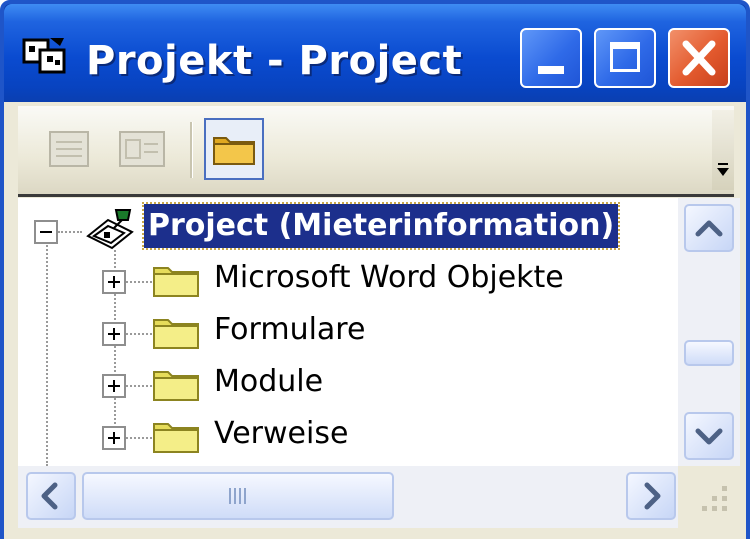 Image resolution: width=750 pixels, height=539 pixels. I want to click on horizontal-scroll-thumb, so click(238, 496).